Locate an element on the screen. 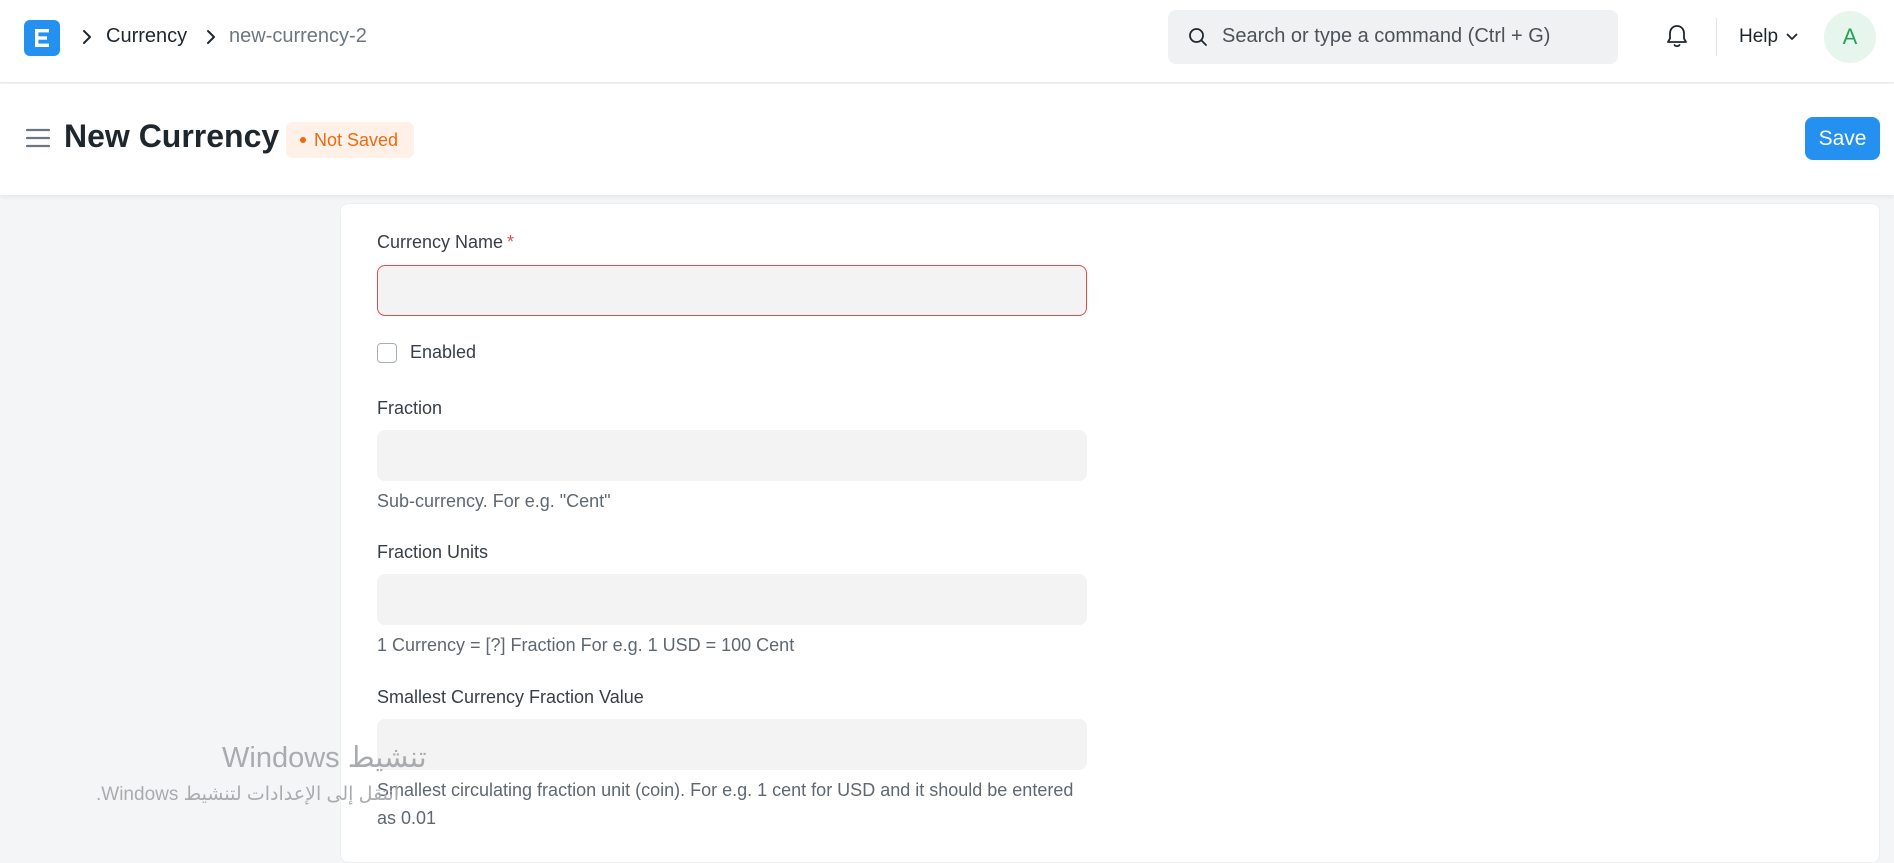 The image size is (1894, 863). currency-name-label: Currency Name * is located at coordinates (445, 242).